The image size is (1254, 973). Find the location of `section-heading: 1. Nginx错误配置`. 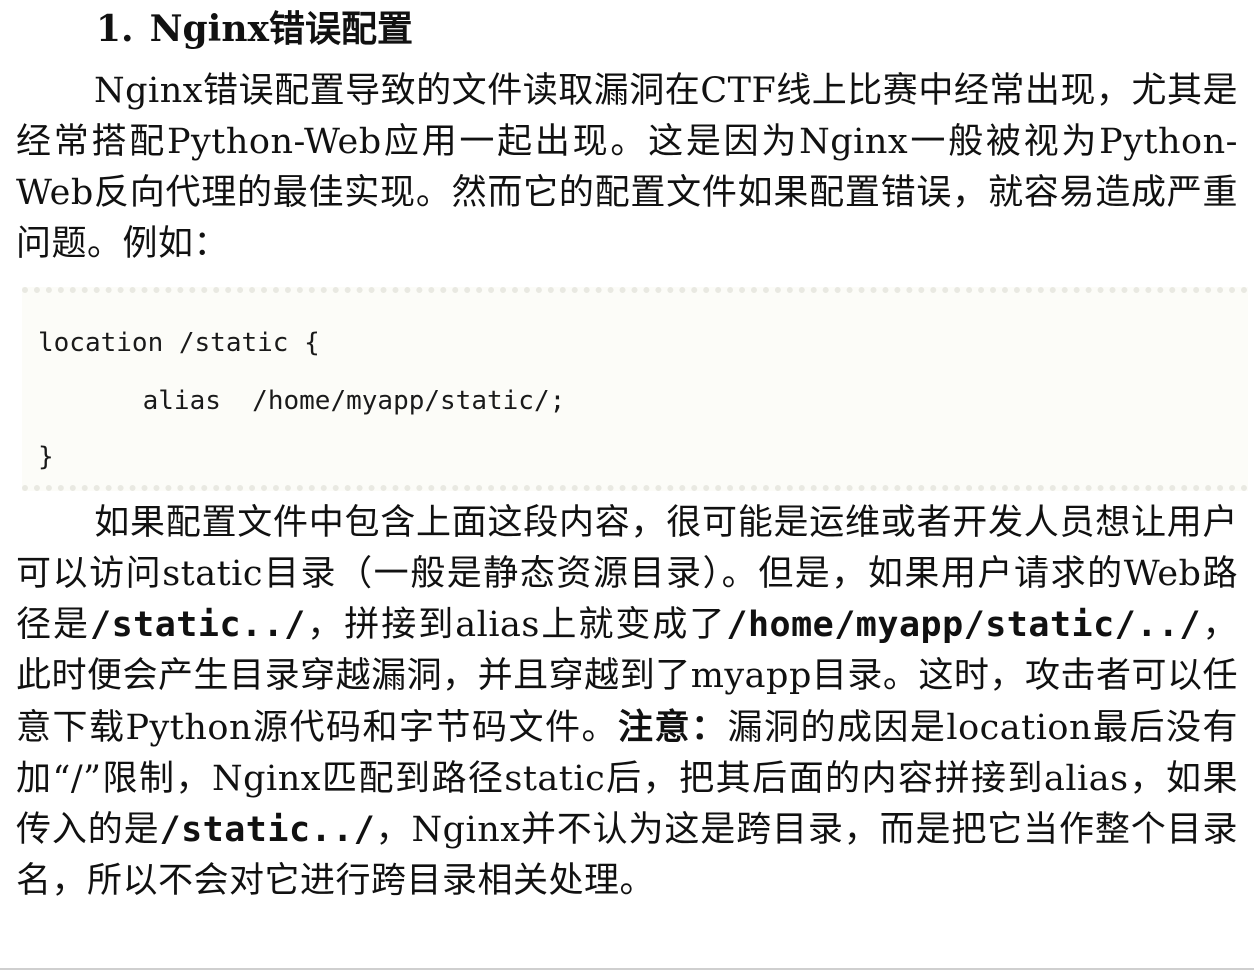

section-heading: 1. Nginx错误配置 is located at coordinates (254, 29).